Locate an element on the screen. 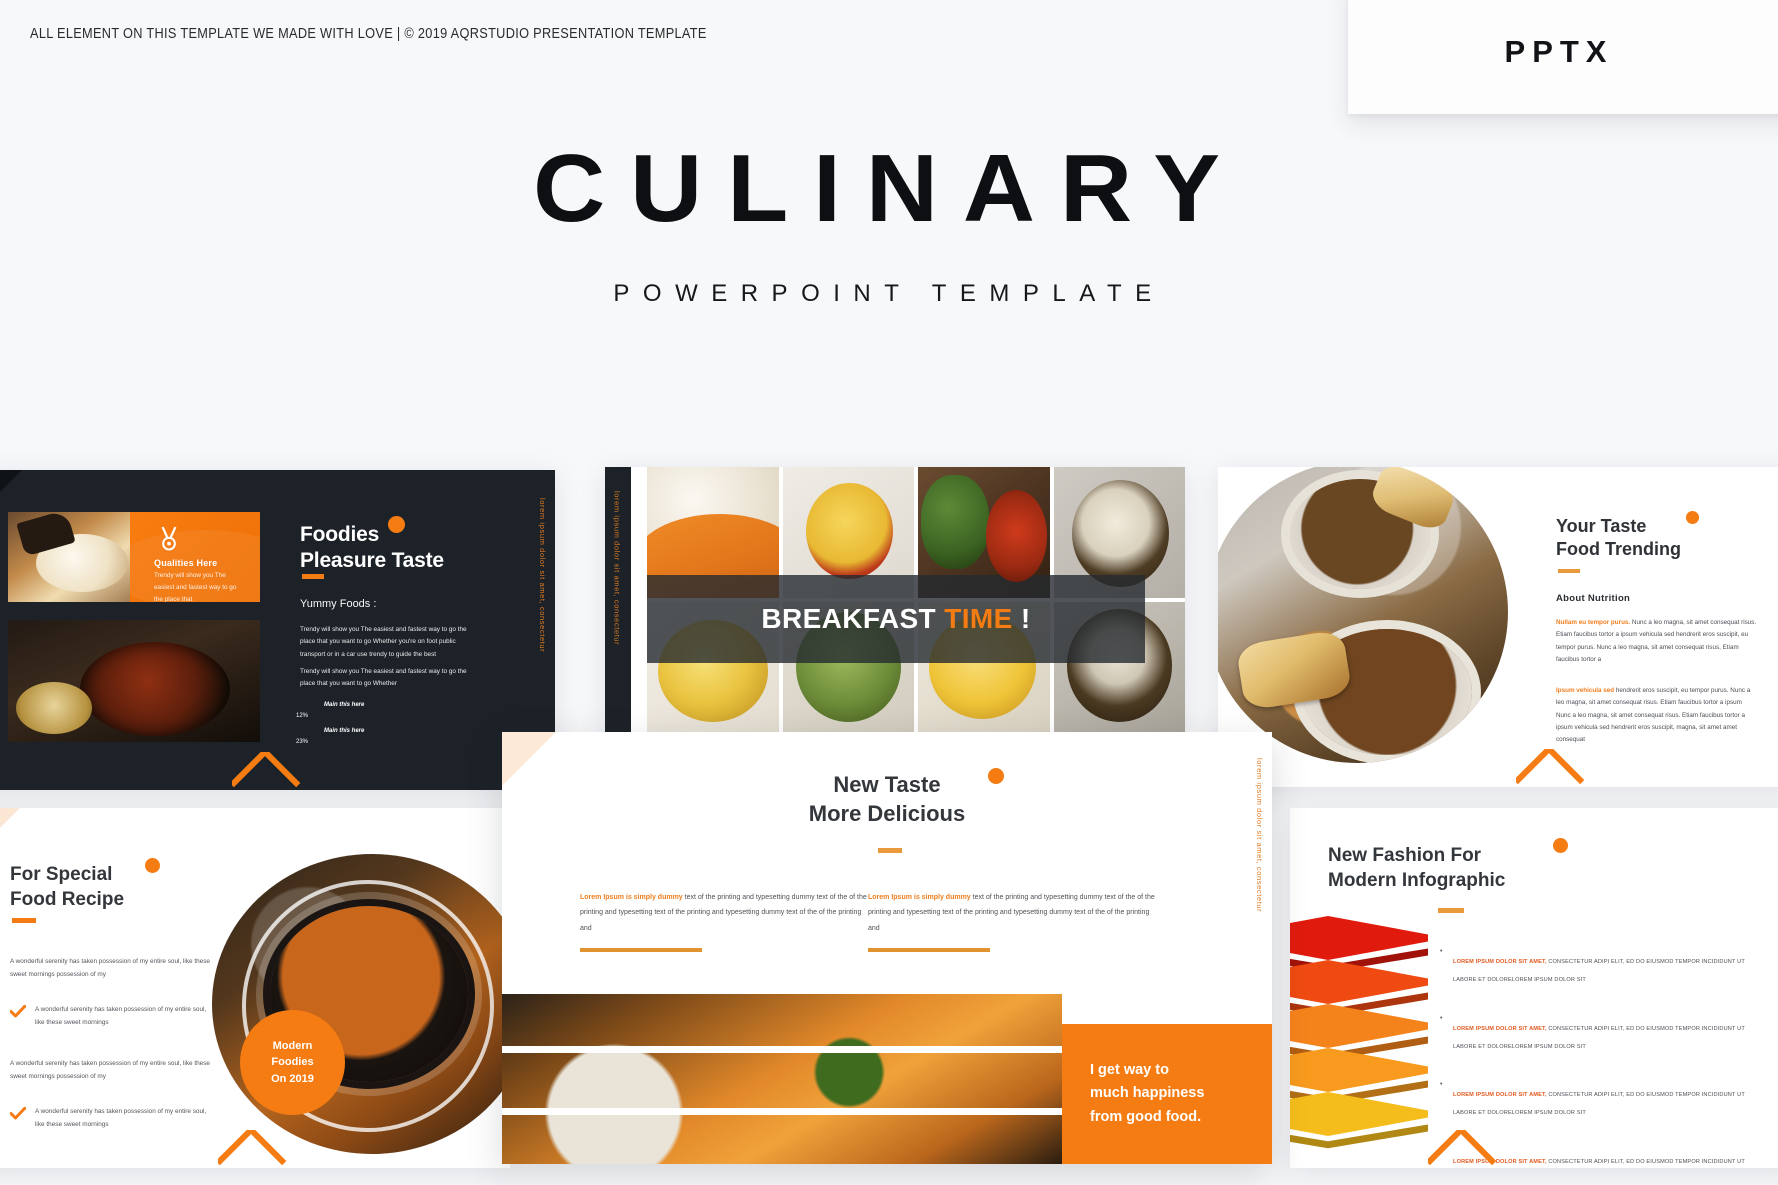 The height and width of the screenshot is (1185, 1778). slide-title: For Special Food Recipe is located at coordinates (67, 887).